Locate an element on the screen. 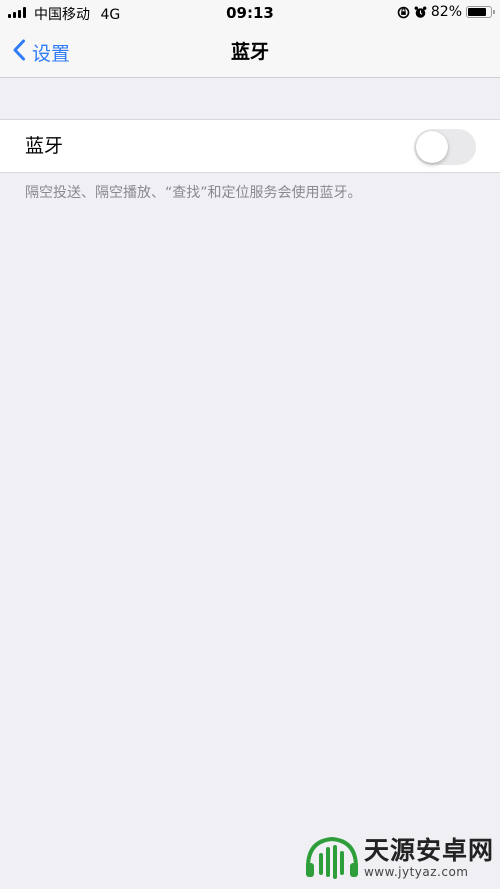 This screenshot has width=500, height=889. page-title: 蓝牙 is located at coordinates (249, 52).